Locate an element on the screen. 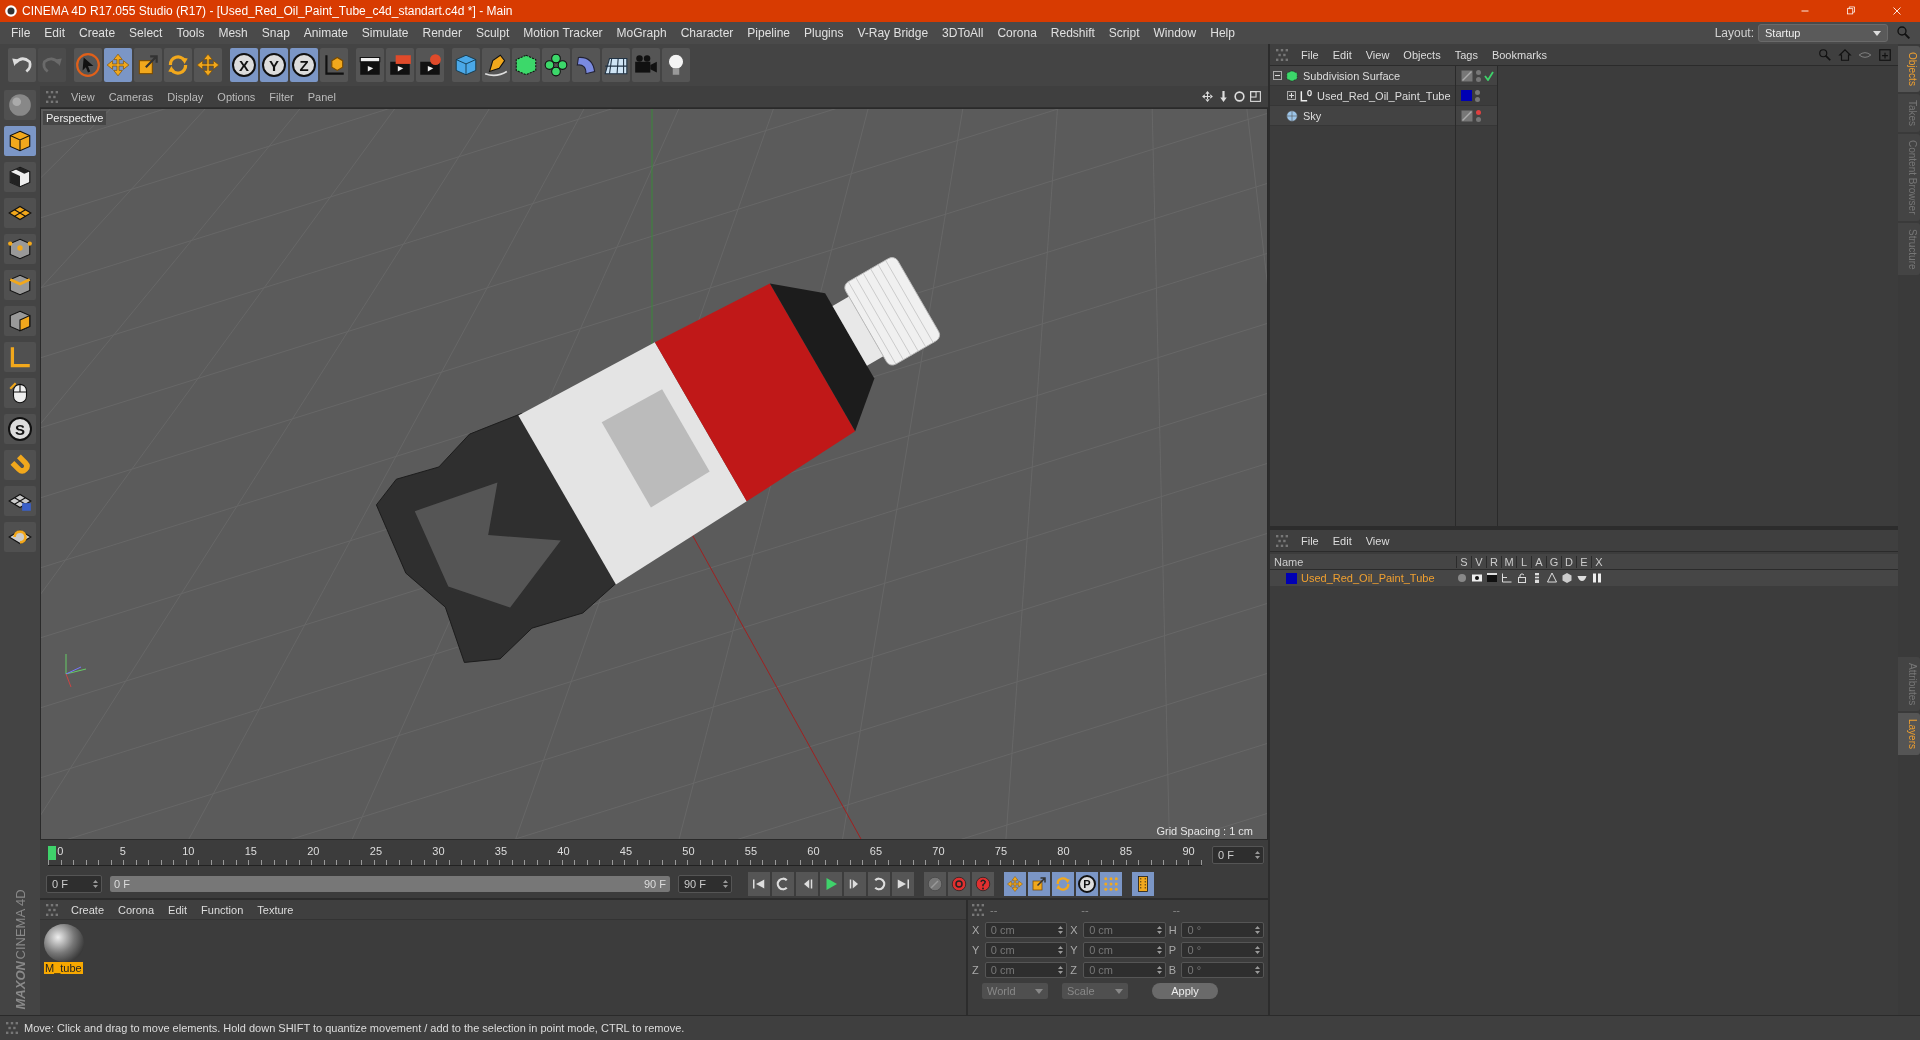 This screenshot has width=1920, height=1040. end-frame-field: 90 F is located at coordinates (705, 884).